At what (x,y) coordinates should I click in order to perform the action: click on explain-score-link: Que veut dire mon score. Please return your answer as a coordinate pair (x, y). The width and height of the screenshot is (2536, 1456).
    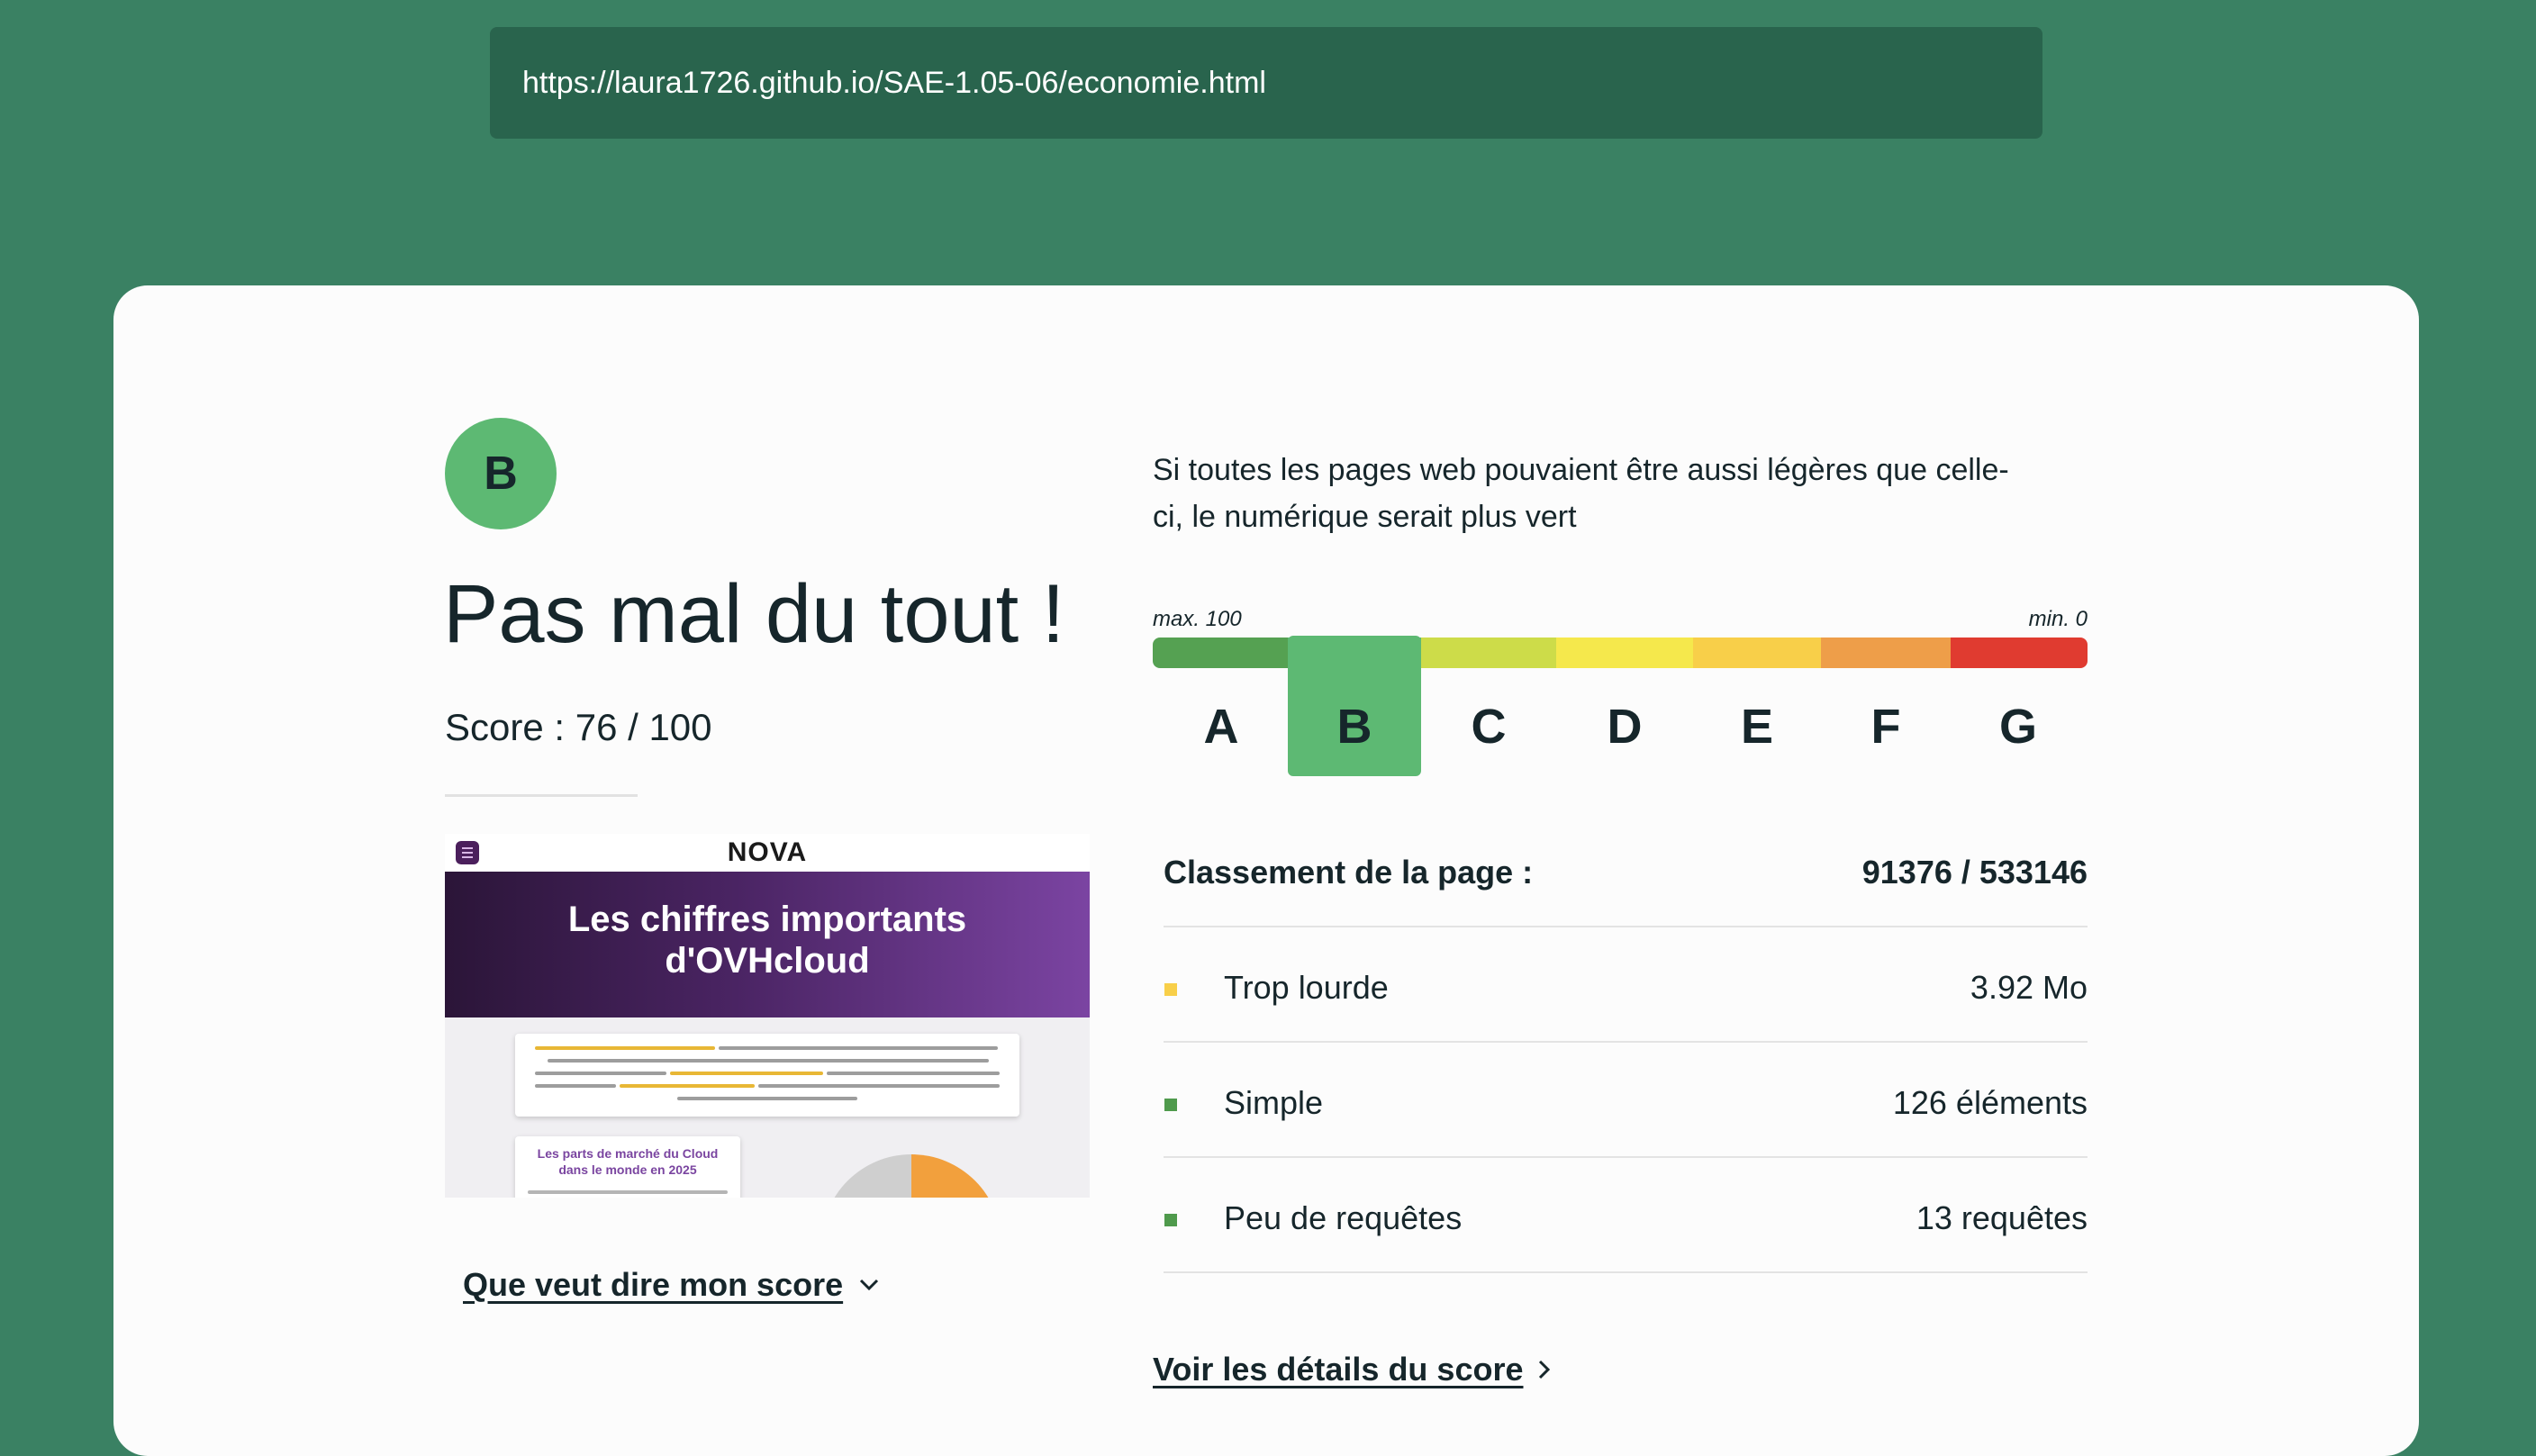
    Looking at the image, I should click on (671, 1285).